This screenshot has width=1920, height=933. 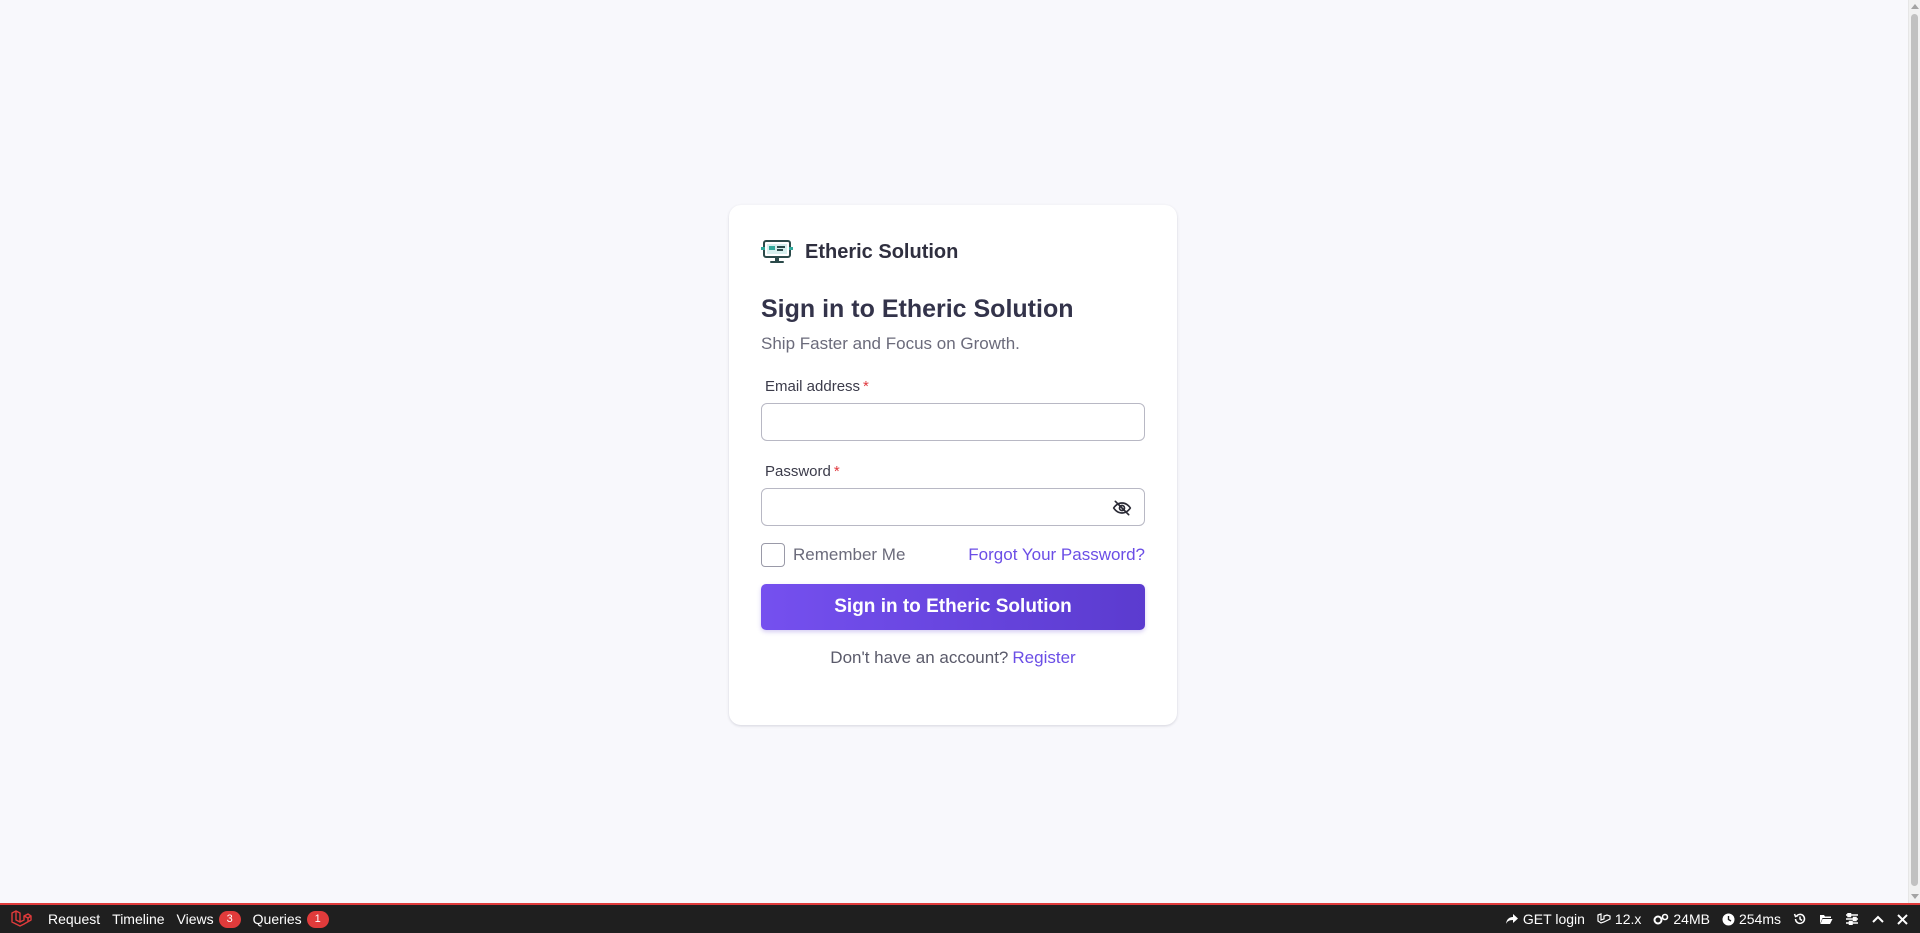 I want to click on password-label: Password *, so click(x=953, y=471).